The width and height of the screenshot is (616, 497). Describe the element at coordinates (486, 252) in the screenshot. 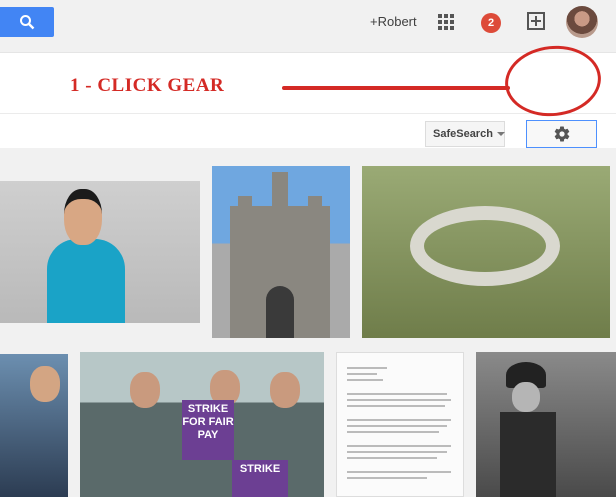

I see `image-result-ring-building` at that location.